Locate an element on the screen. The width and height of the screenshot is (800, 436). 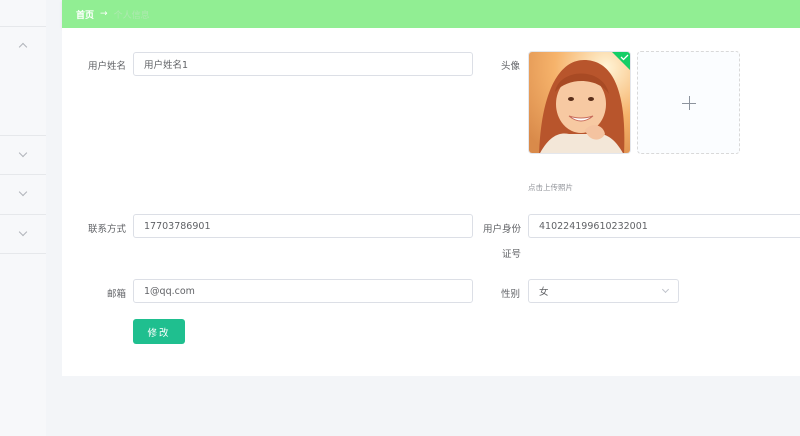
phone-label: 联系方式 is located at coordinates (106, 229).